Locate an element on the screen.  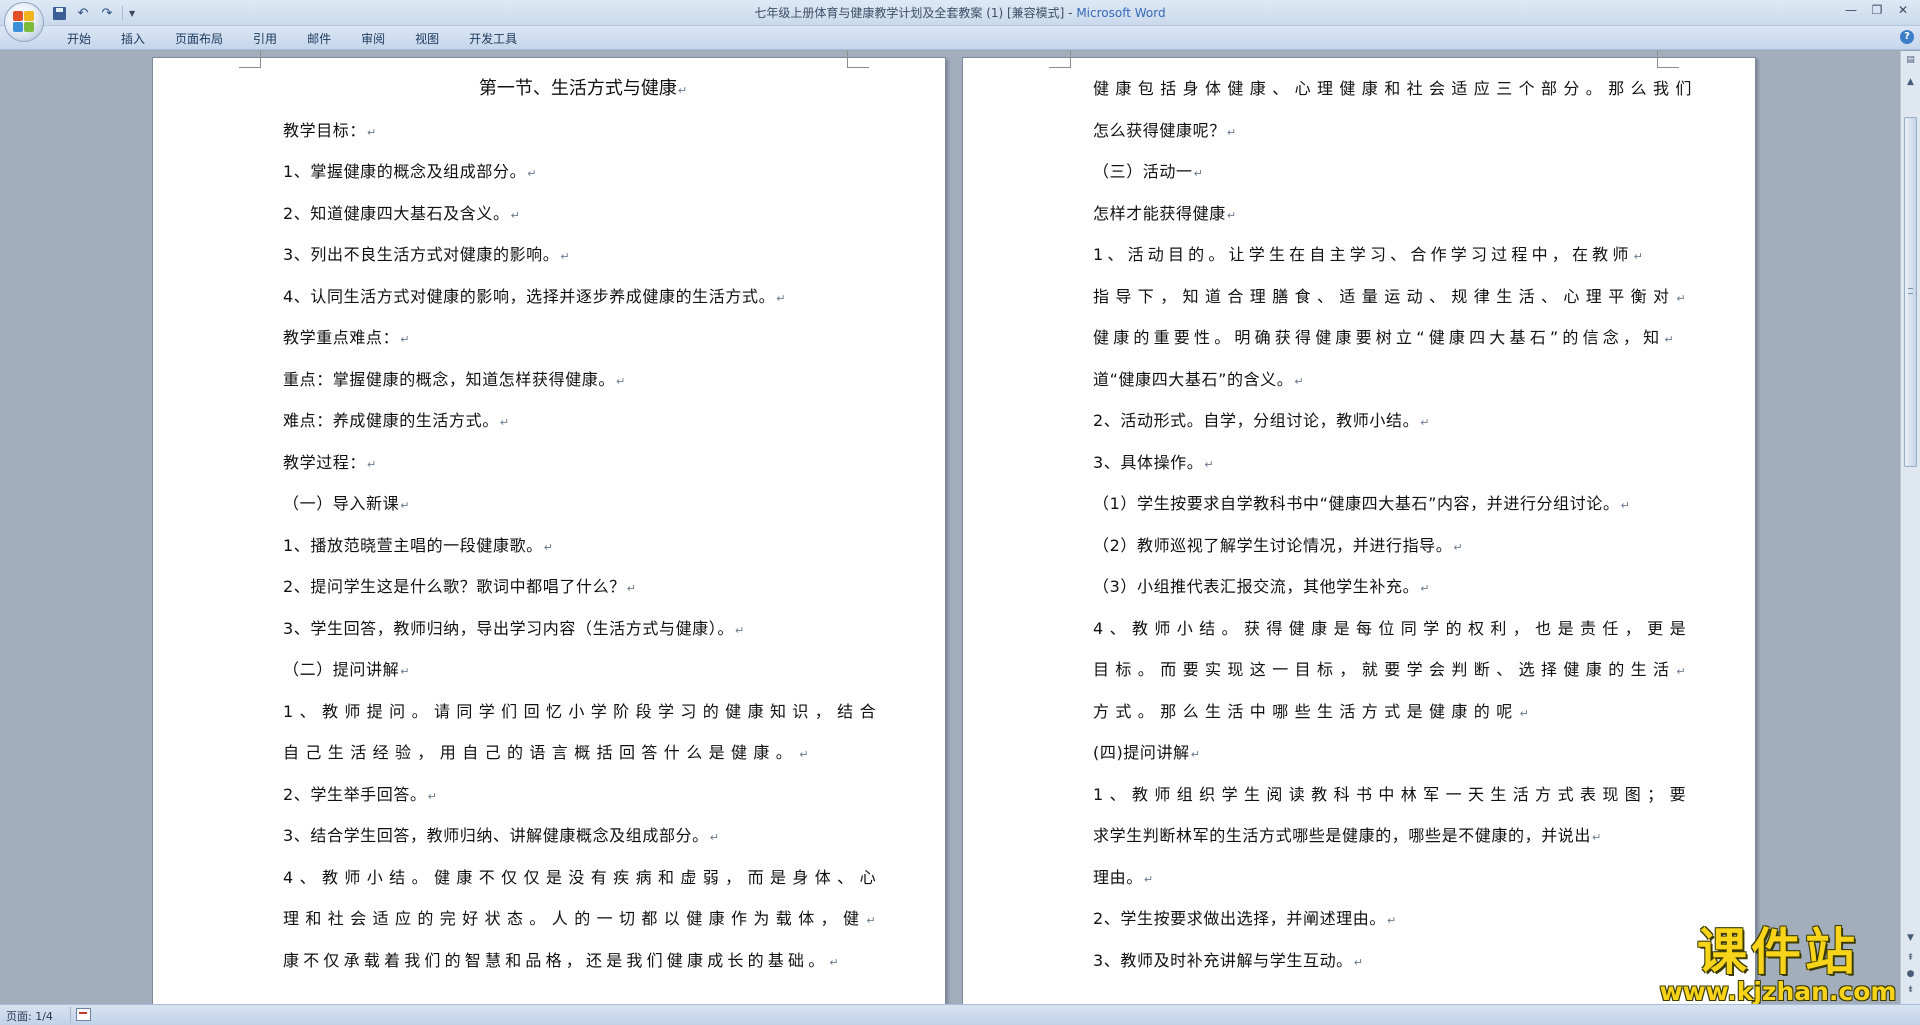
paragraph-text: 方式。那么生活中哪些生活方式是健康的呢 is located at coordinates (1306, 711).